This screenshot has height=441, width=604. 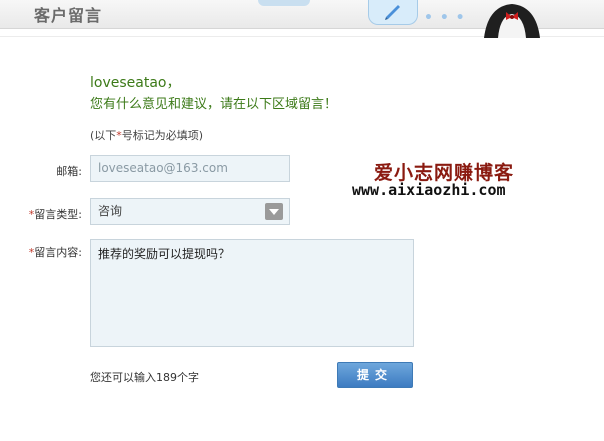 I want to click on ellipsis-icon: • • •, so click(x=445, y=18).